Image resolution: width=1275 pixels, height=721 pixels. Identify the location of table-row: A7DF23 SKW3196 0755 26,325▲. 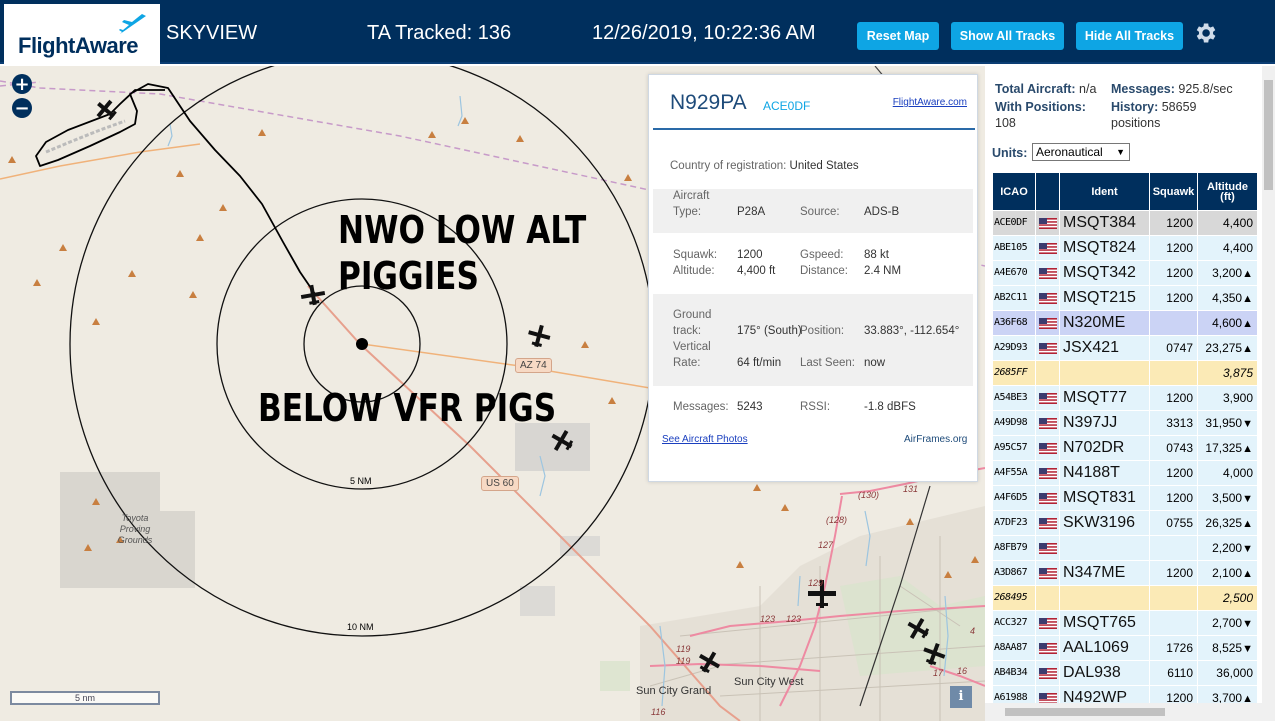
(1125, 523).